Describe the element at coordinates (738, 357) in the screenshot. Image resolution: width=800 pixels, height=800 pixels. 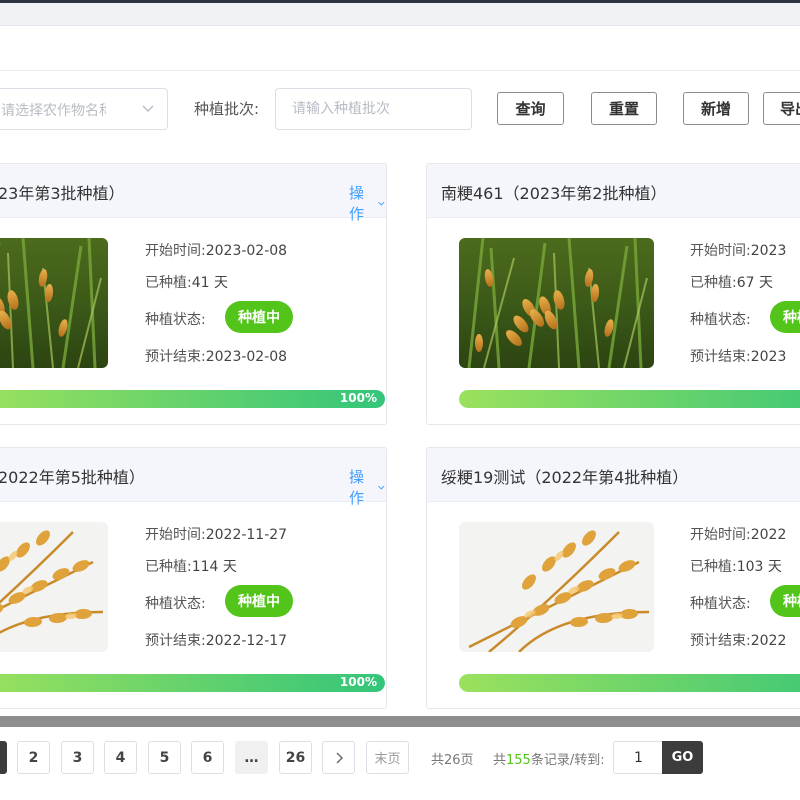
I see `end-time: 预计结束:2023` at that location.